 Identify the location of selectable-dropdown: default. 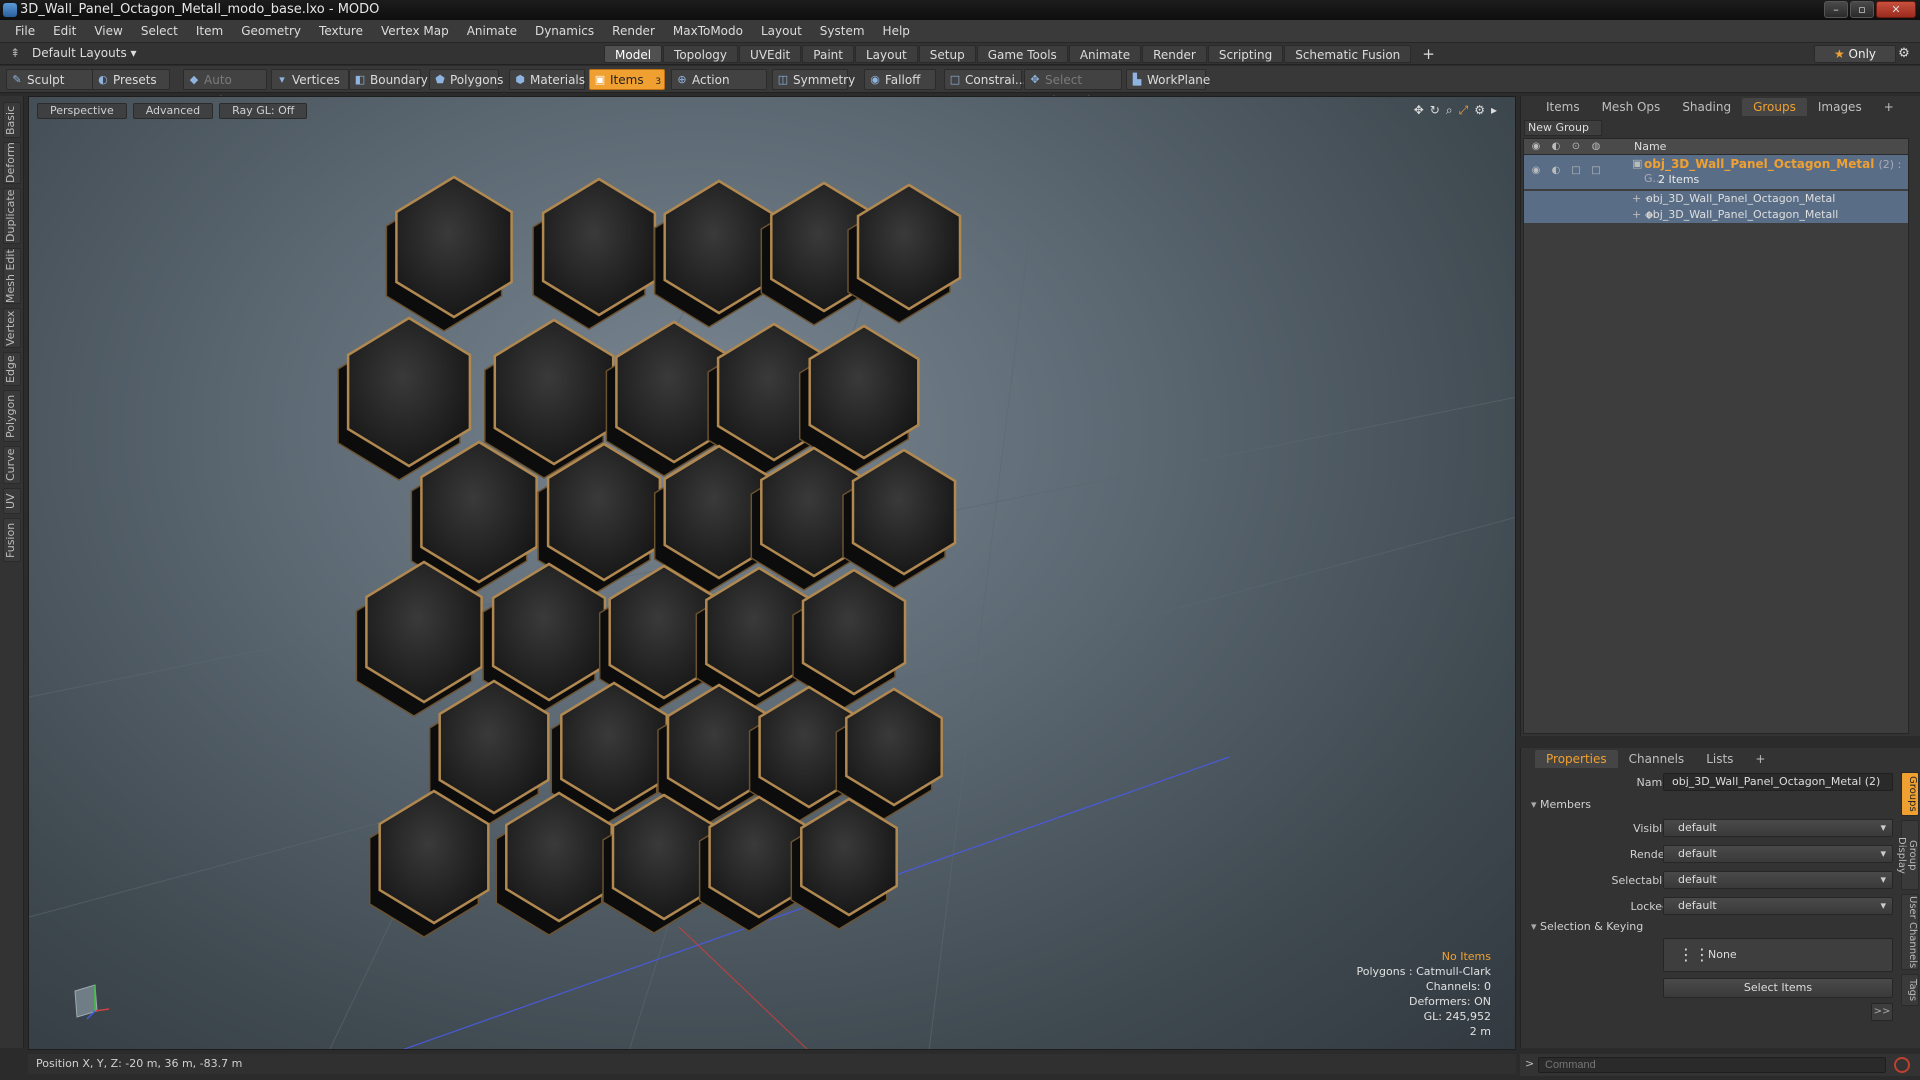
(1778, 880).